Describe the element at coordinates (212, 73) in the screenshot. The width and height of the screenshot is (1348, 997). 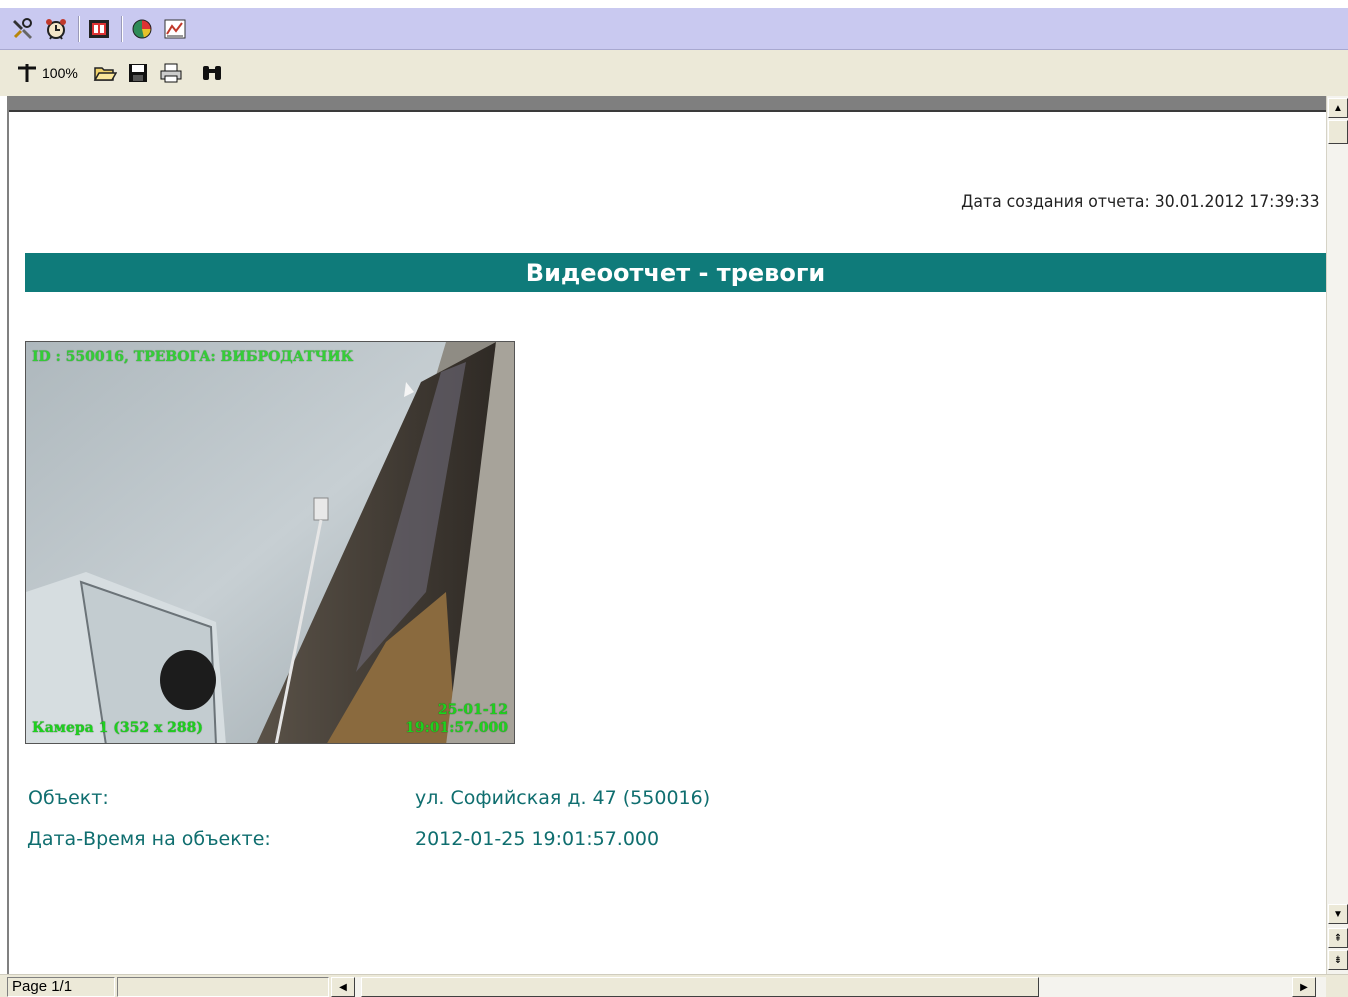
I see `find-binoculars-icon` at that location.